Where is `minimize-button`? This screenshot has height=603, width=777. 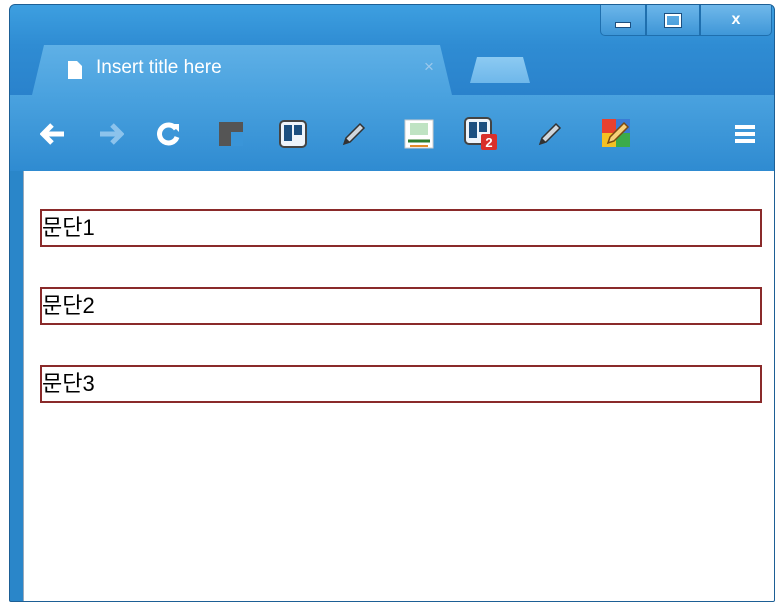 minimize-button is located at coordinates (623, 20).